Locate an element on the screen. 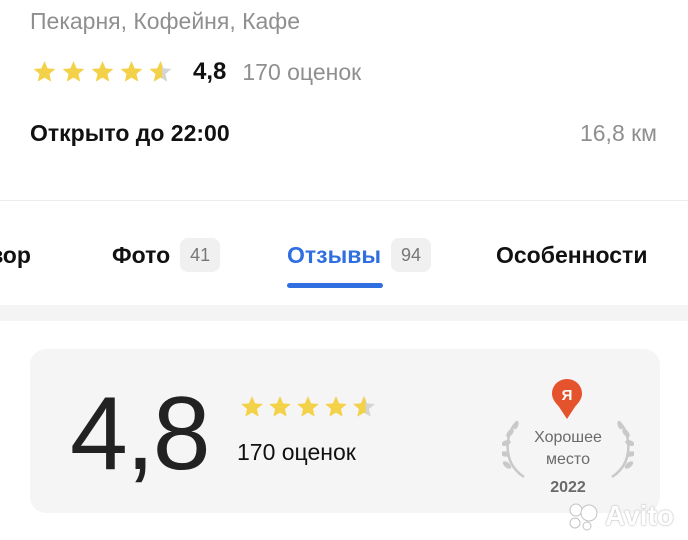 The image size is (688, 540). place-category: Пекарня, Кофейня, Кафе is located at coordinates (165, 21).